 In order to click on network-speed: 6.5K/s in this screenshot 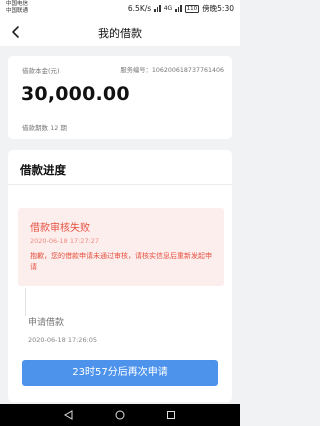, I will do `click(139, 8)`.